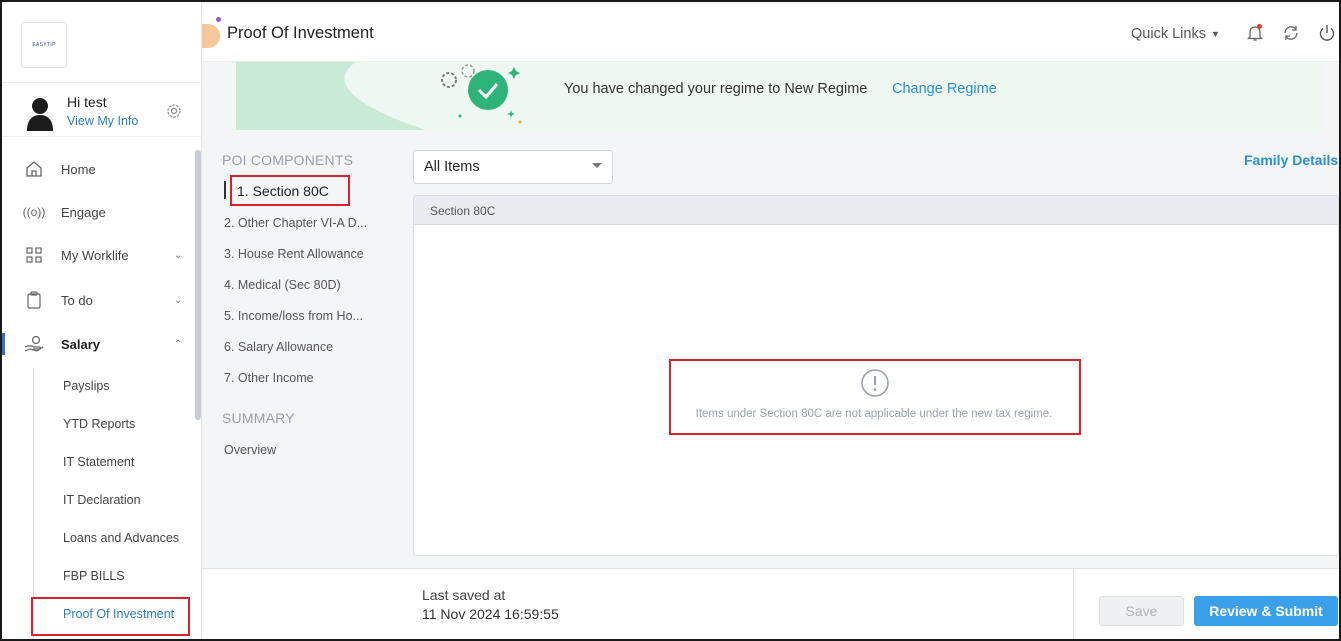 This screenshot has width=1341, height=641. Describe the element at coordinates (78, 169) in the screenshot. I see `sidebar-item-label: Home` at that location.